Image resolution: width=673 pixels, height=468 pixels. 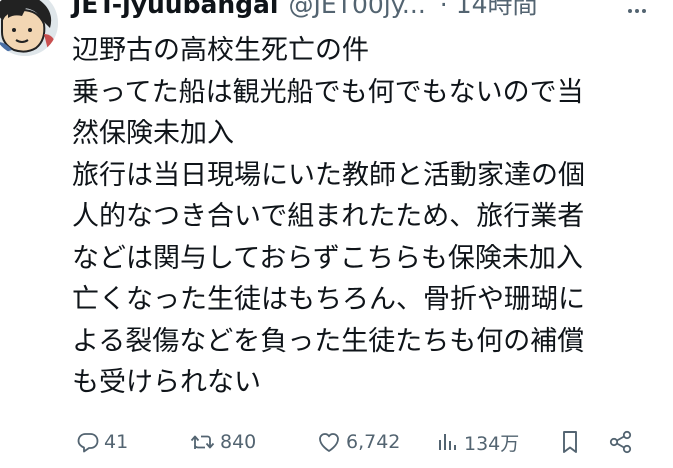 I want to click on heart-icon, so click(x=329, y=442).